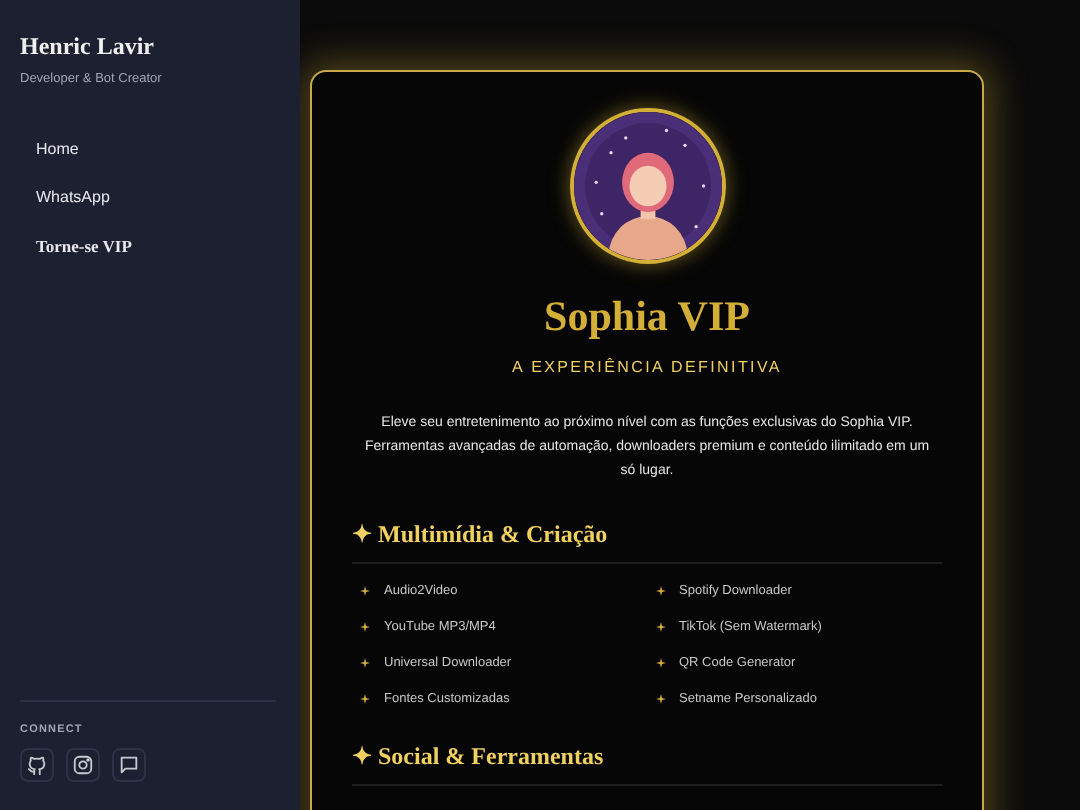  I want to click on section-heading: ✦ Social & Ferramentas, so click(647, 764).